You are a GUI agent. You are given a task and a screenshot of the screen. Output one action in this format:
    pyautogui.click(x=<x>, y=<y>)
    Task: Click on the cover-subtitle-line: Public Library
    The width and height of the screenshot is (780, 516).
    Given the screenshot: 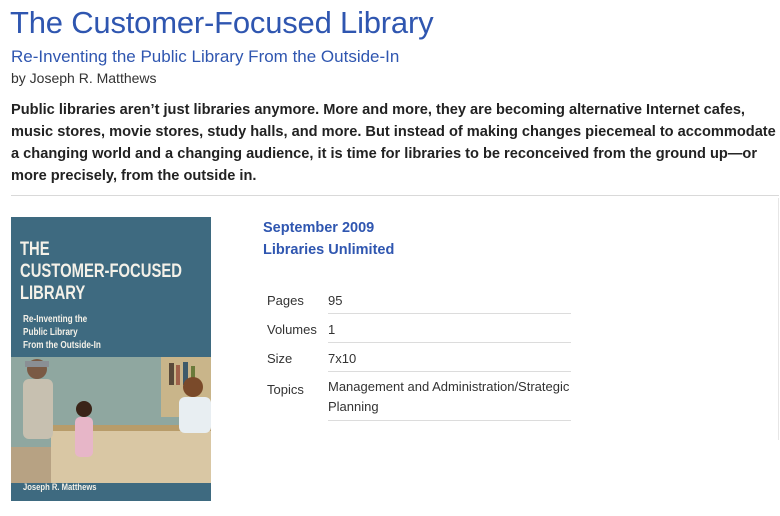 What is the action you would take?
    pyautogui.click(x=50, y=332)
    